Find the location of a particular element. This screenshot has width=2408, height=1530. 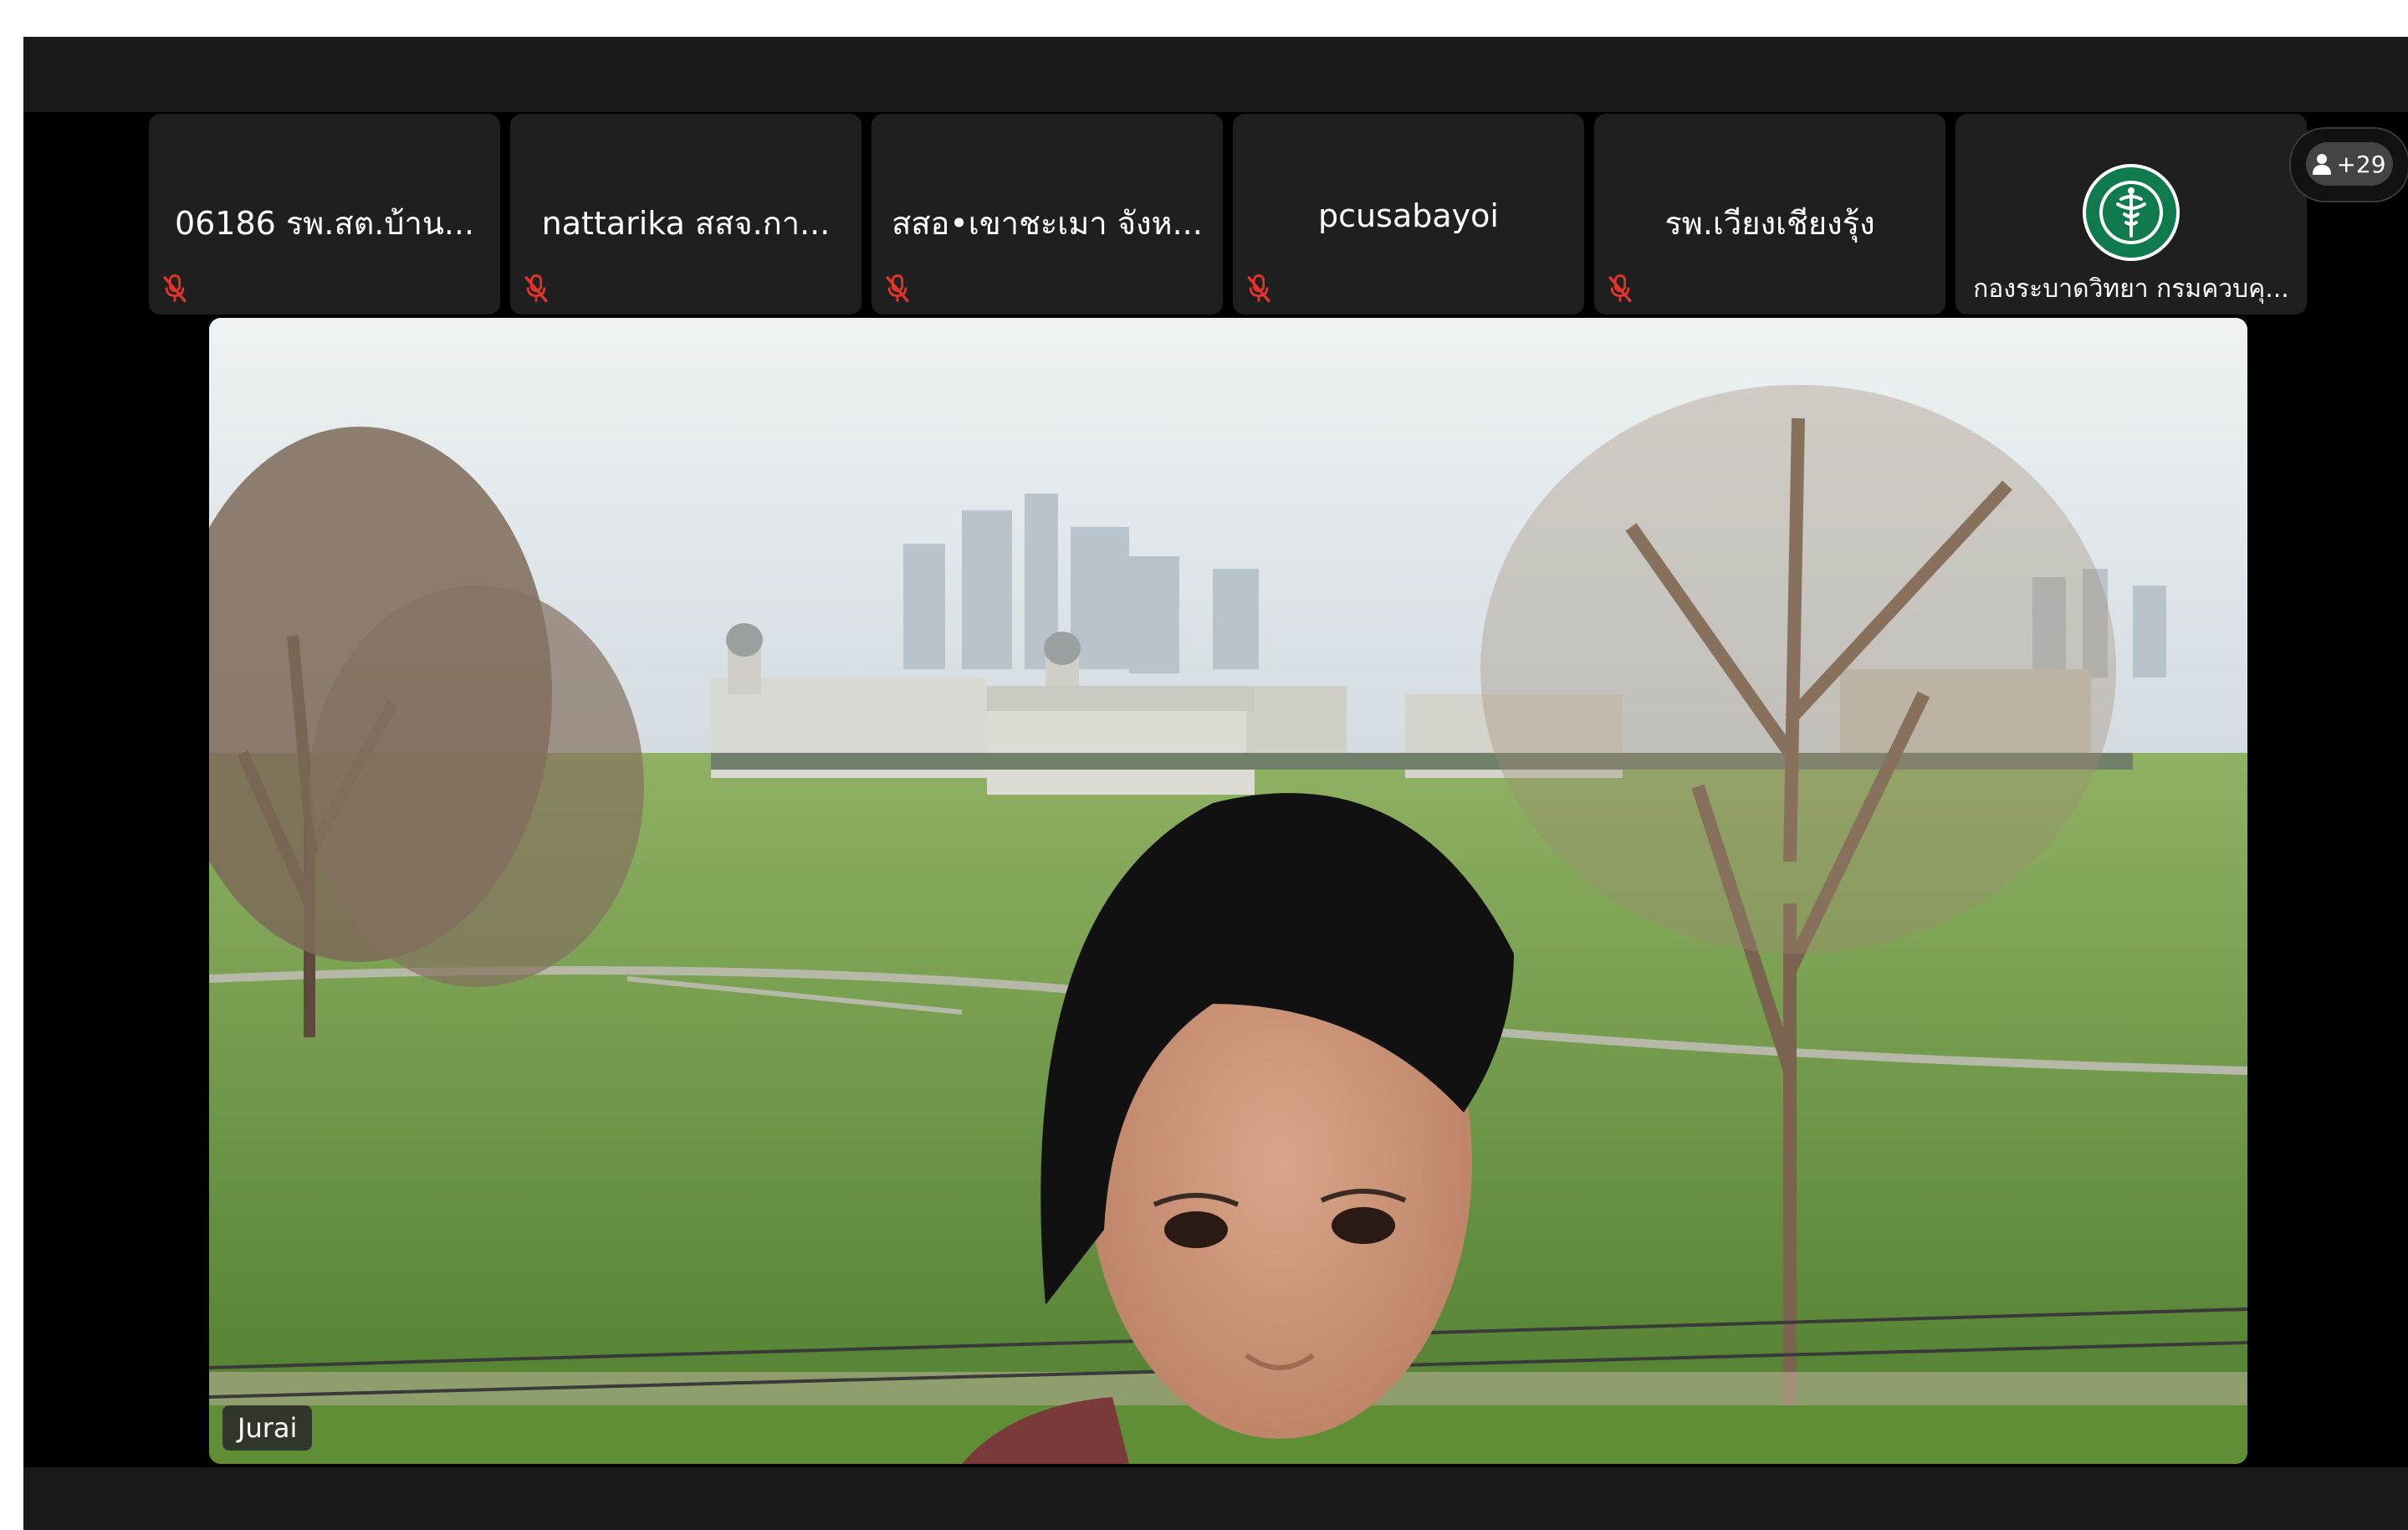

participant-tile: รพ.เวียงเชียงรุ้ง is located at coordinates (1769, 214).